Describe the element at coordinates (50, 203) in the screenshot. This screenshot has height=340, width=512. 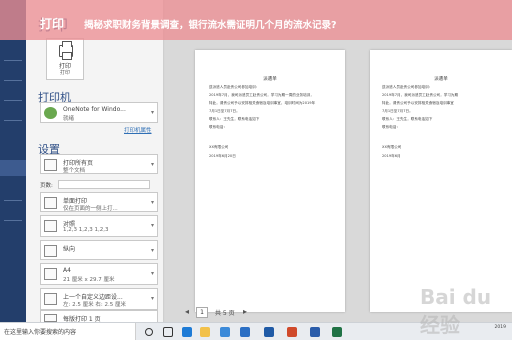
I see `single-sided-icon` at that location.